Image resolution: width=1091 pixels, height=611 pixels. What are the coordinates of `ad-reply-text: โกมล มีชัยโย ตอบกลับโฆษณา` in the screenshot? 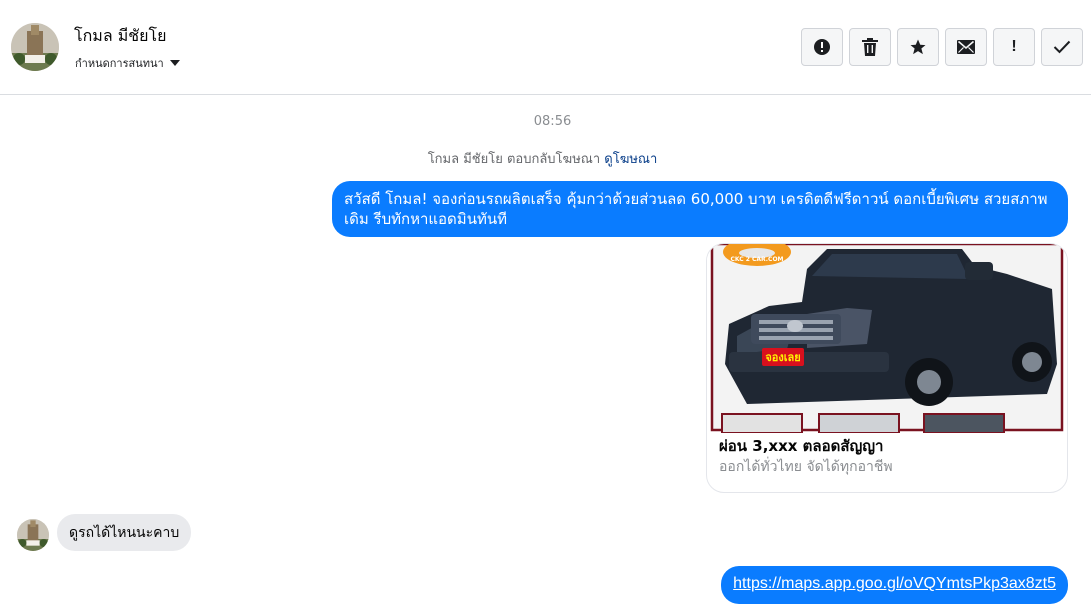 It's located at (514, 159).